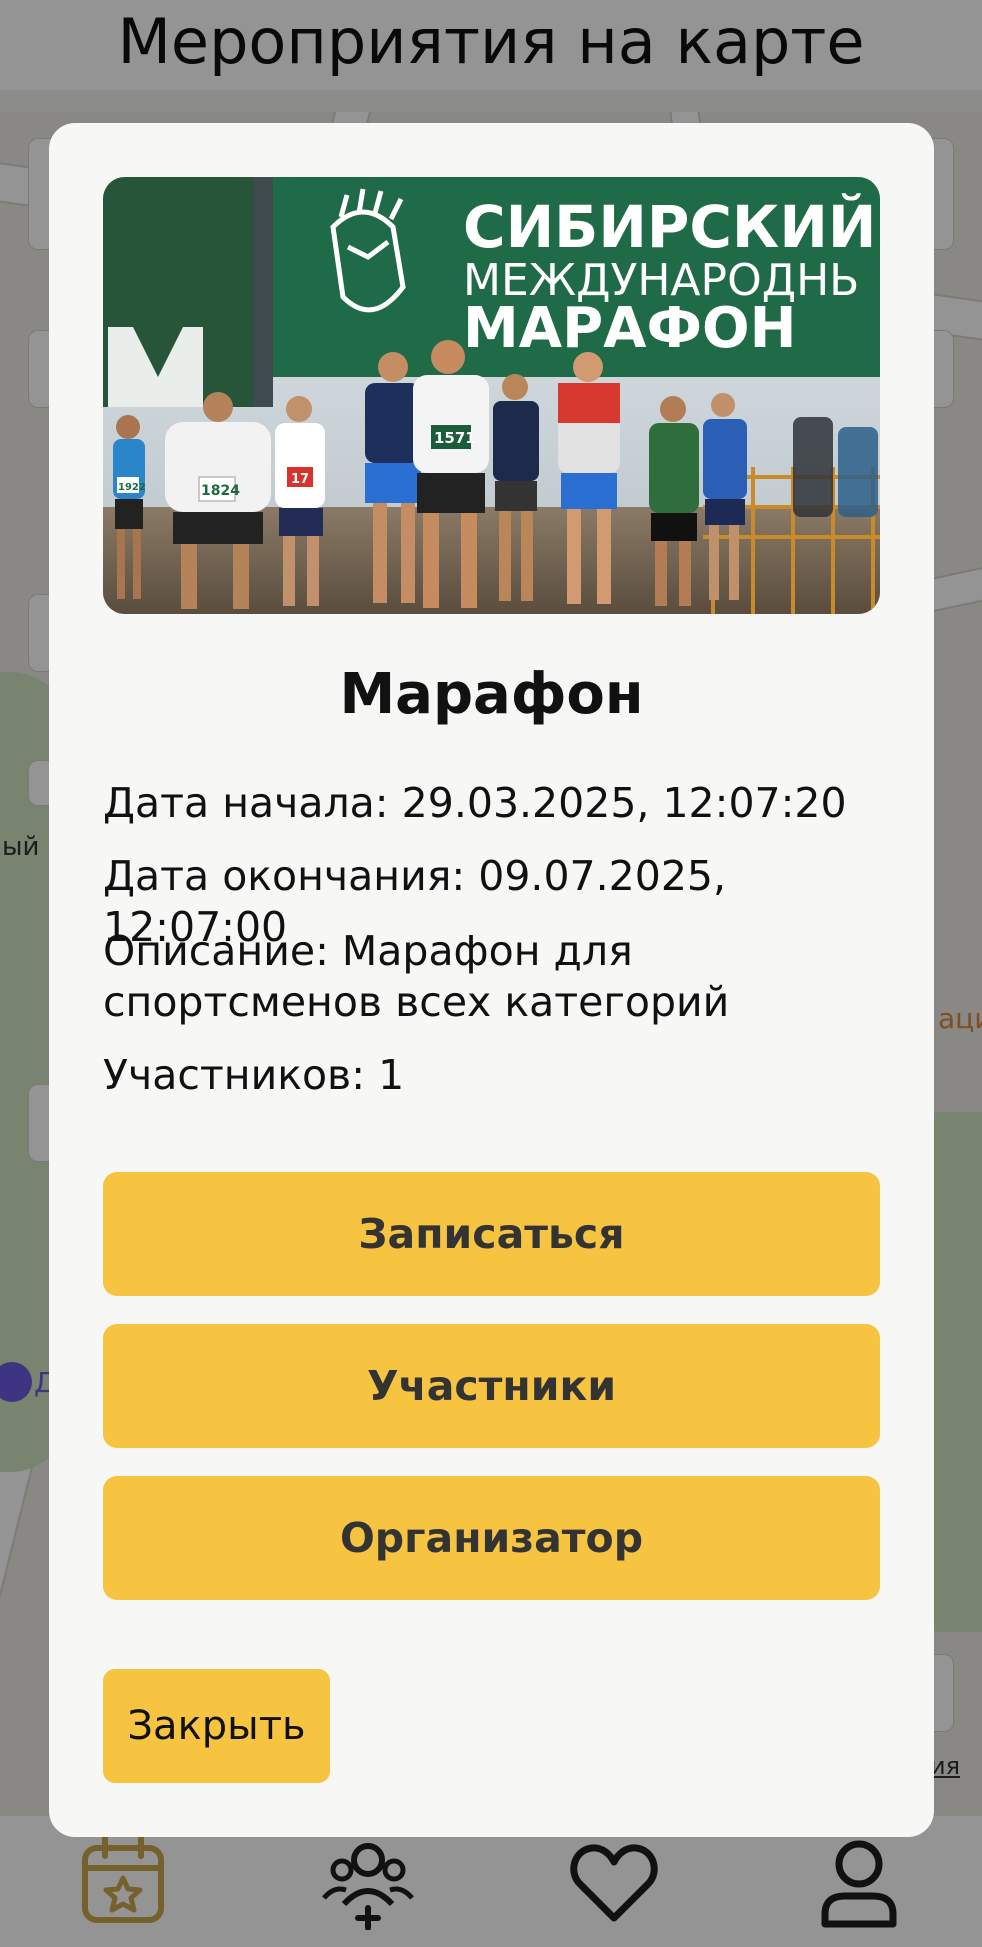 This screenshot has width=982, height=1947. Describe the element at coordinates (491, 1386) in the screenshot. I see `participants-button: Участники` at that location.